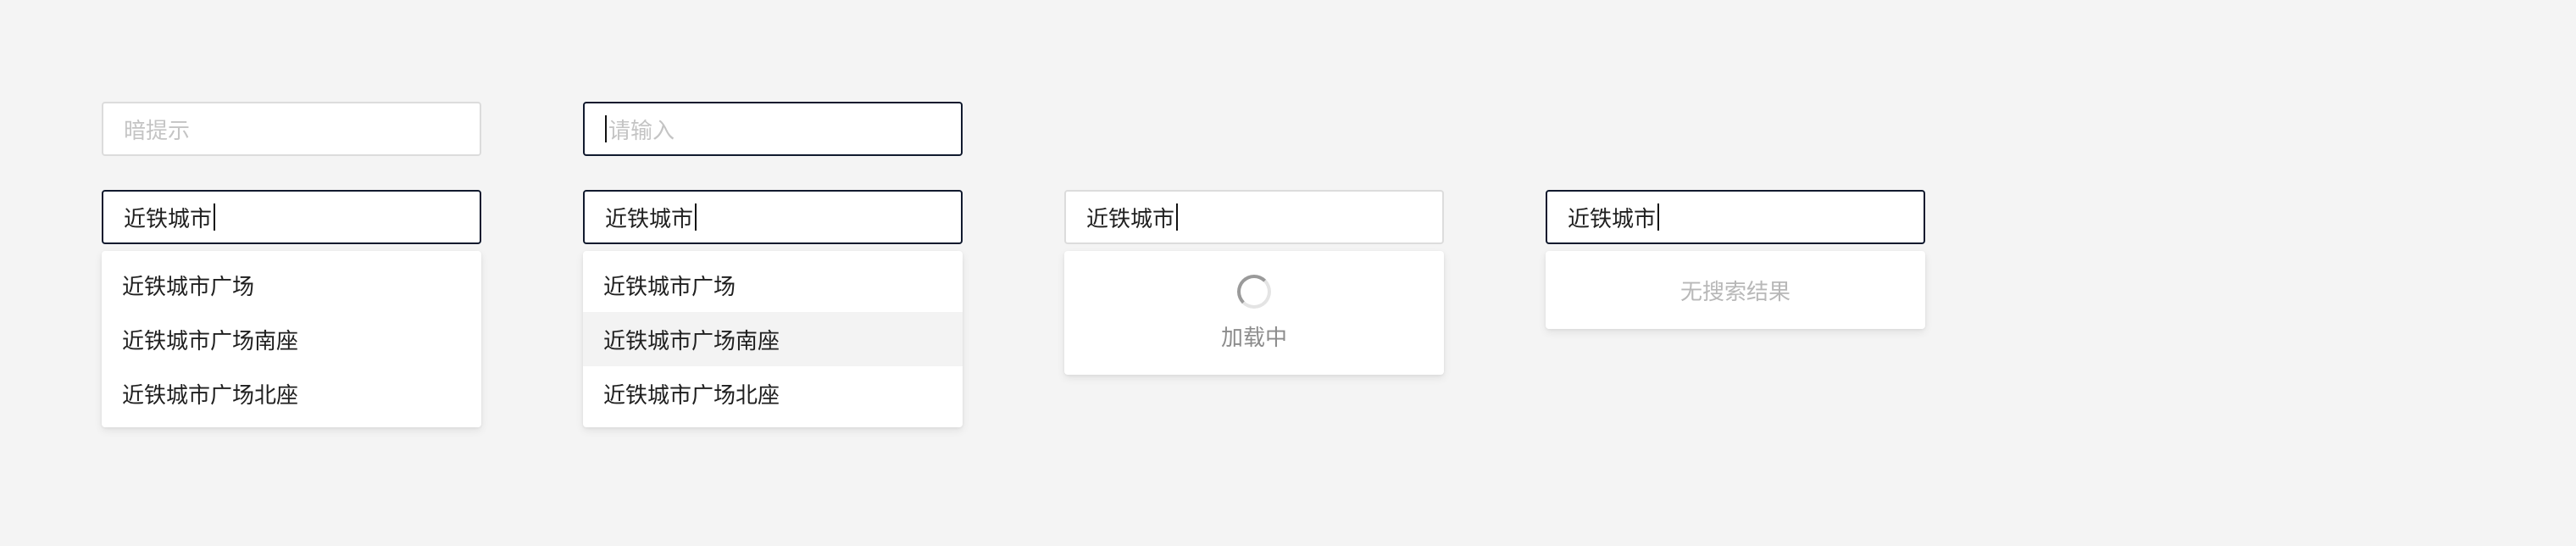 The image size is (2576, 546). I want to click on suggestion-item: 近铁城市广场南座, so click(291, 339).